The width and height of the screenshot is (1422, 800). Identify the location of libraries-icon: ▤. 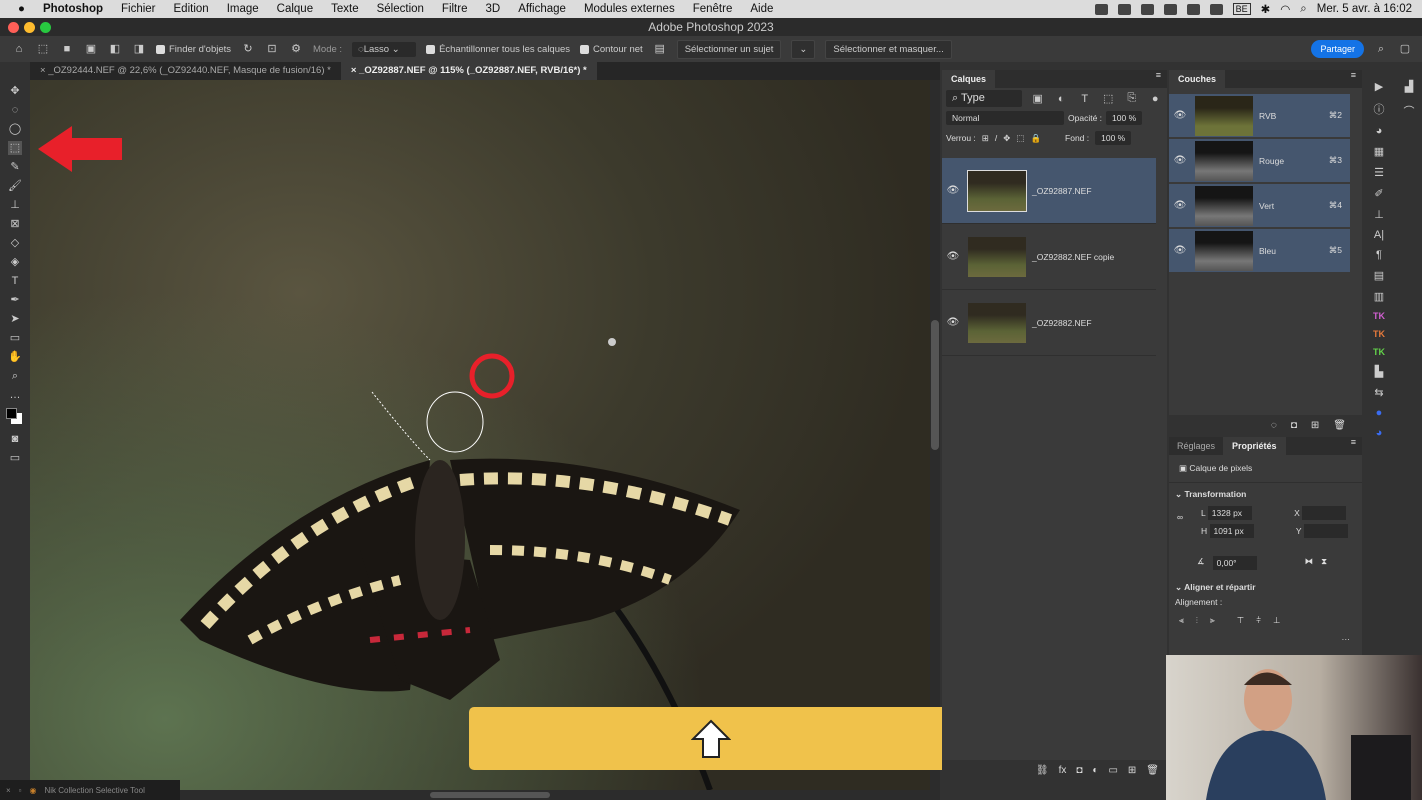
(1379, 275).